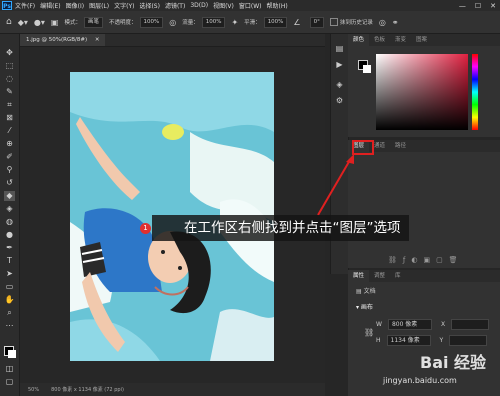 The height and width of the screenshot is (396, 500). Describe the element at coordinates (297, 22) in the screenshot. I see `angle-icon: ∠` at that location.